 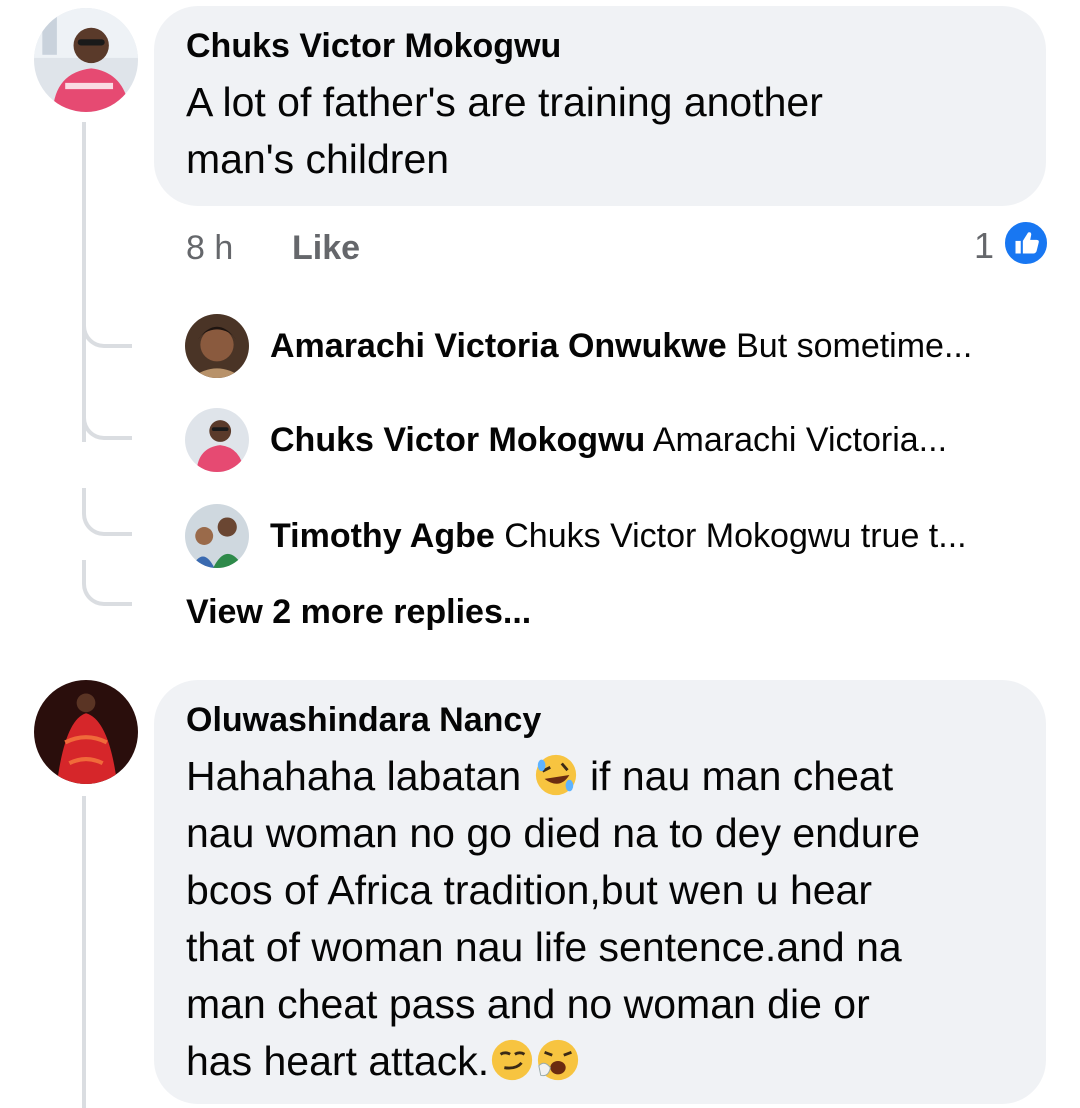 What do you see at coordinates (616, 1061) in the screenshot?
I see `comment-text-line: has heart attack.` at bounding box center [616, 1061].